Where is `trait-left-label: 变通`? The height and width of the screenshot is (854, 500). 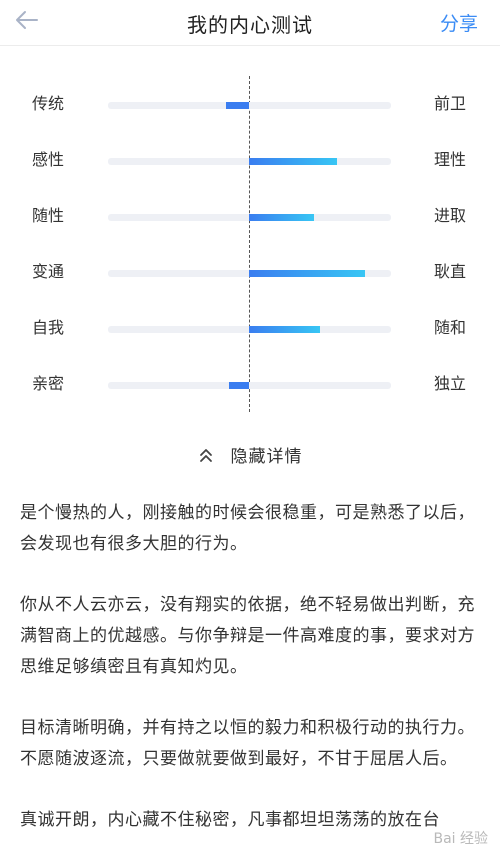 trait-left-label: 变通 is located at coordinates (48, 271).